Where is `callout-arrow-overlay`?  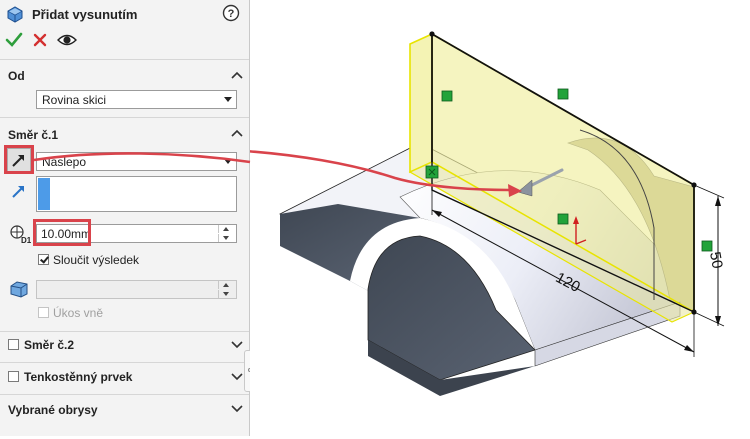
callout-arrow-overlay is located at coordinates (142, 158).